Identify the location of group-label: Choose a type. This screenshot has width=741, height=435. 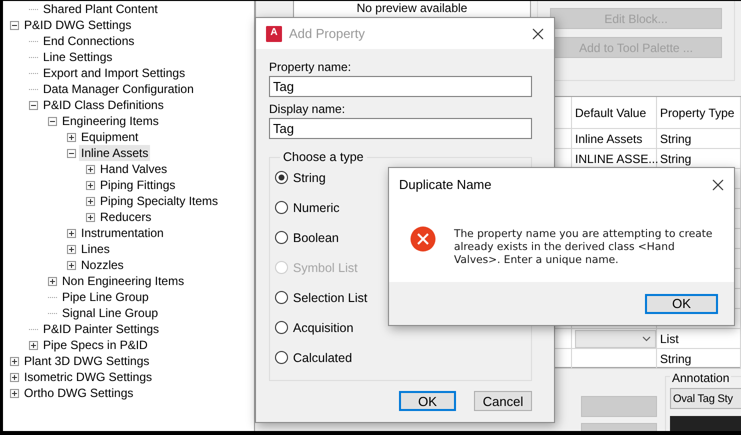
(323, 157).